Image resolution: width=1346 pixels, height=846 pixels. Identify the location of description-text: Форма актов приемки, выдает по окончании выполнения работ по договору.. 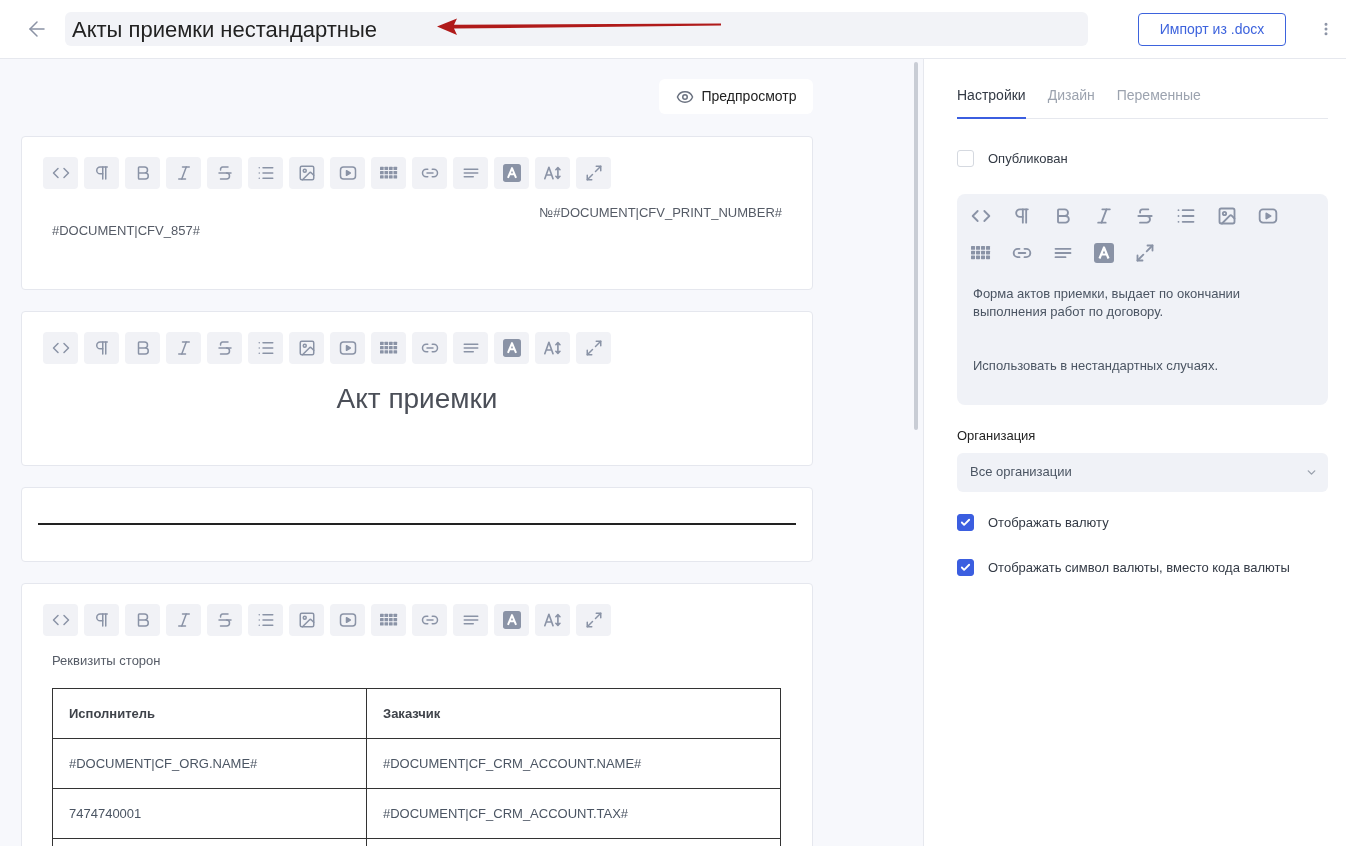
(1107, 302).